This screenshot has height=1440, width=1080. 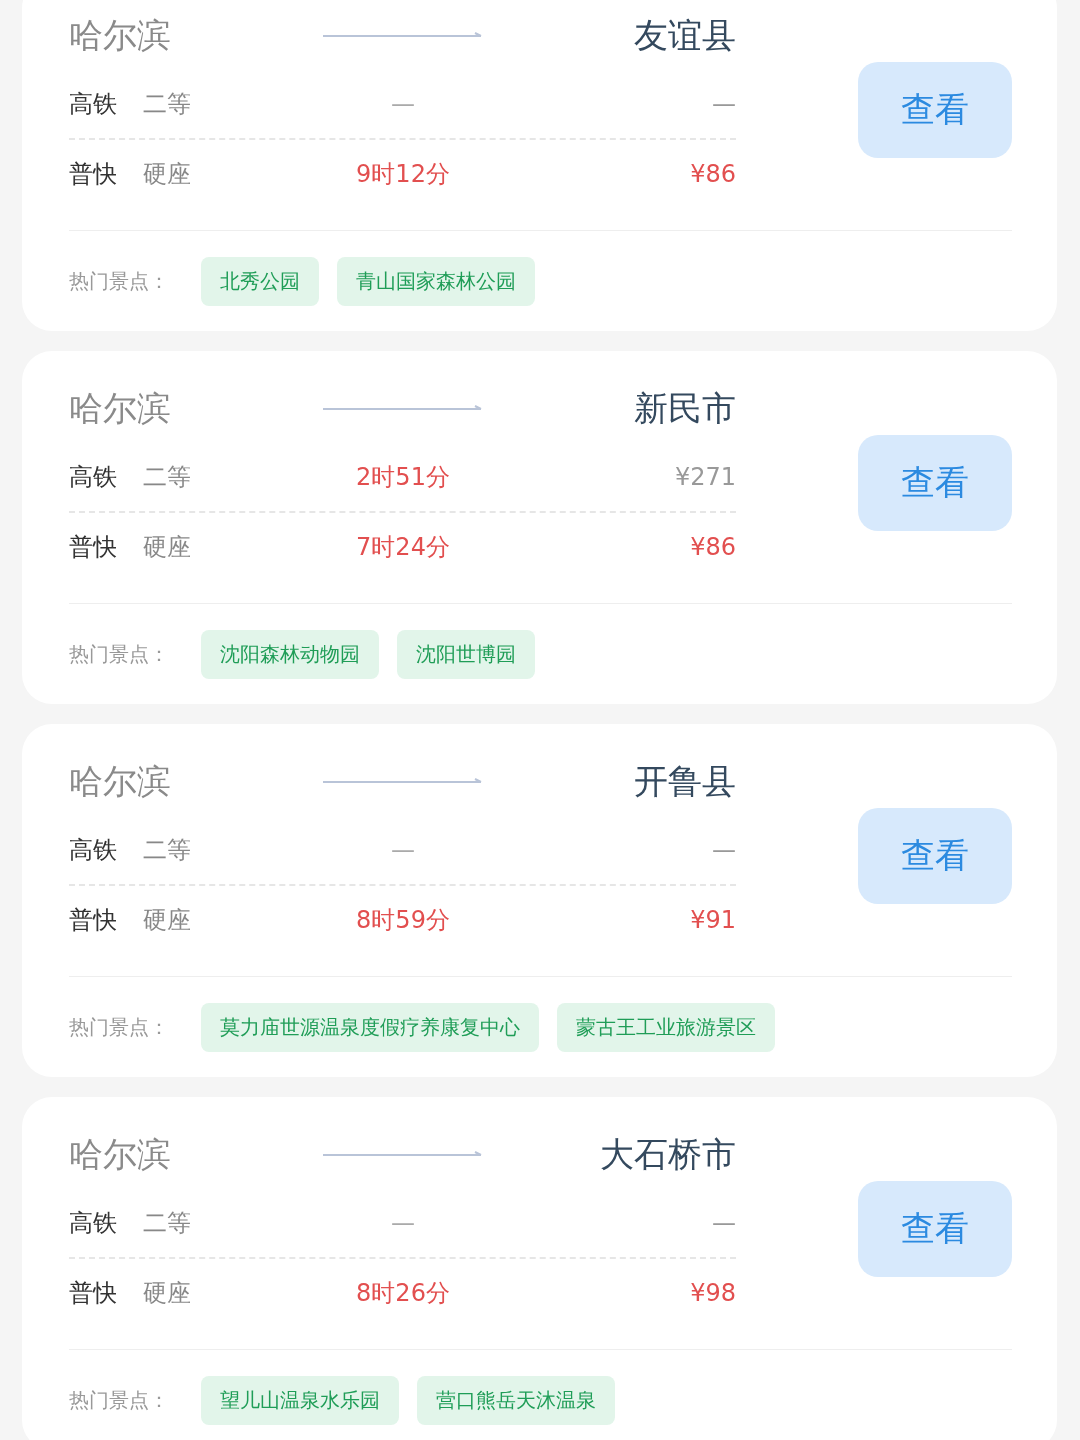 I want to click on travel-duration: 2时51分, so click(x=403, y=477).